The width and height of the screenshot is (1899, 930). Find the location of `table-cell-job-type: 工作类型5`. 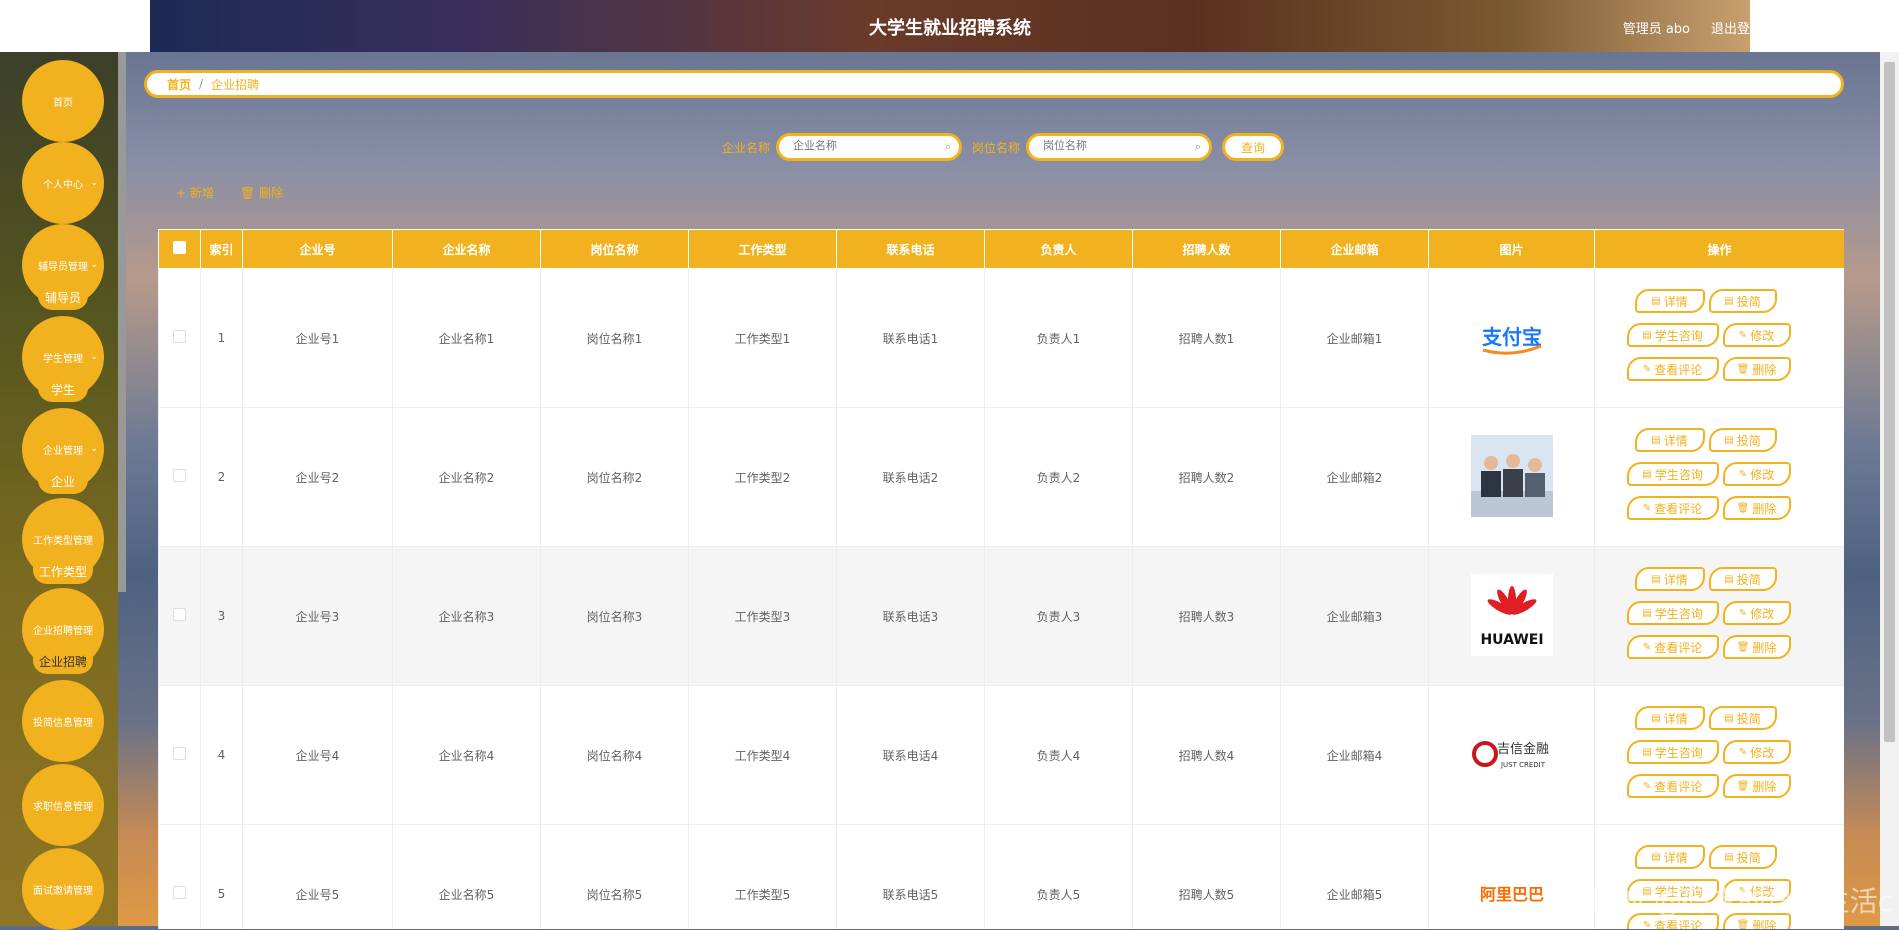

table-cell-job-type: 工作类型5 is located at coordinates (762, 876).